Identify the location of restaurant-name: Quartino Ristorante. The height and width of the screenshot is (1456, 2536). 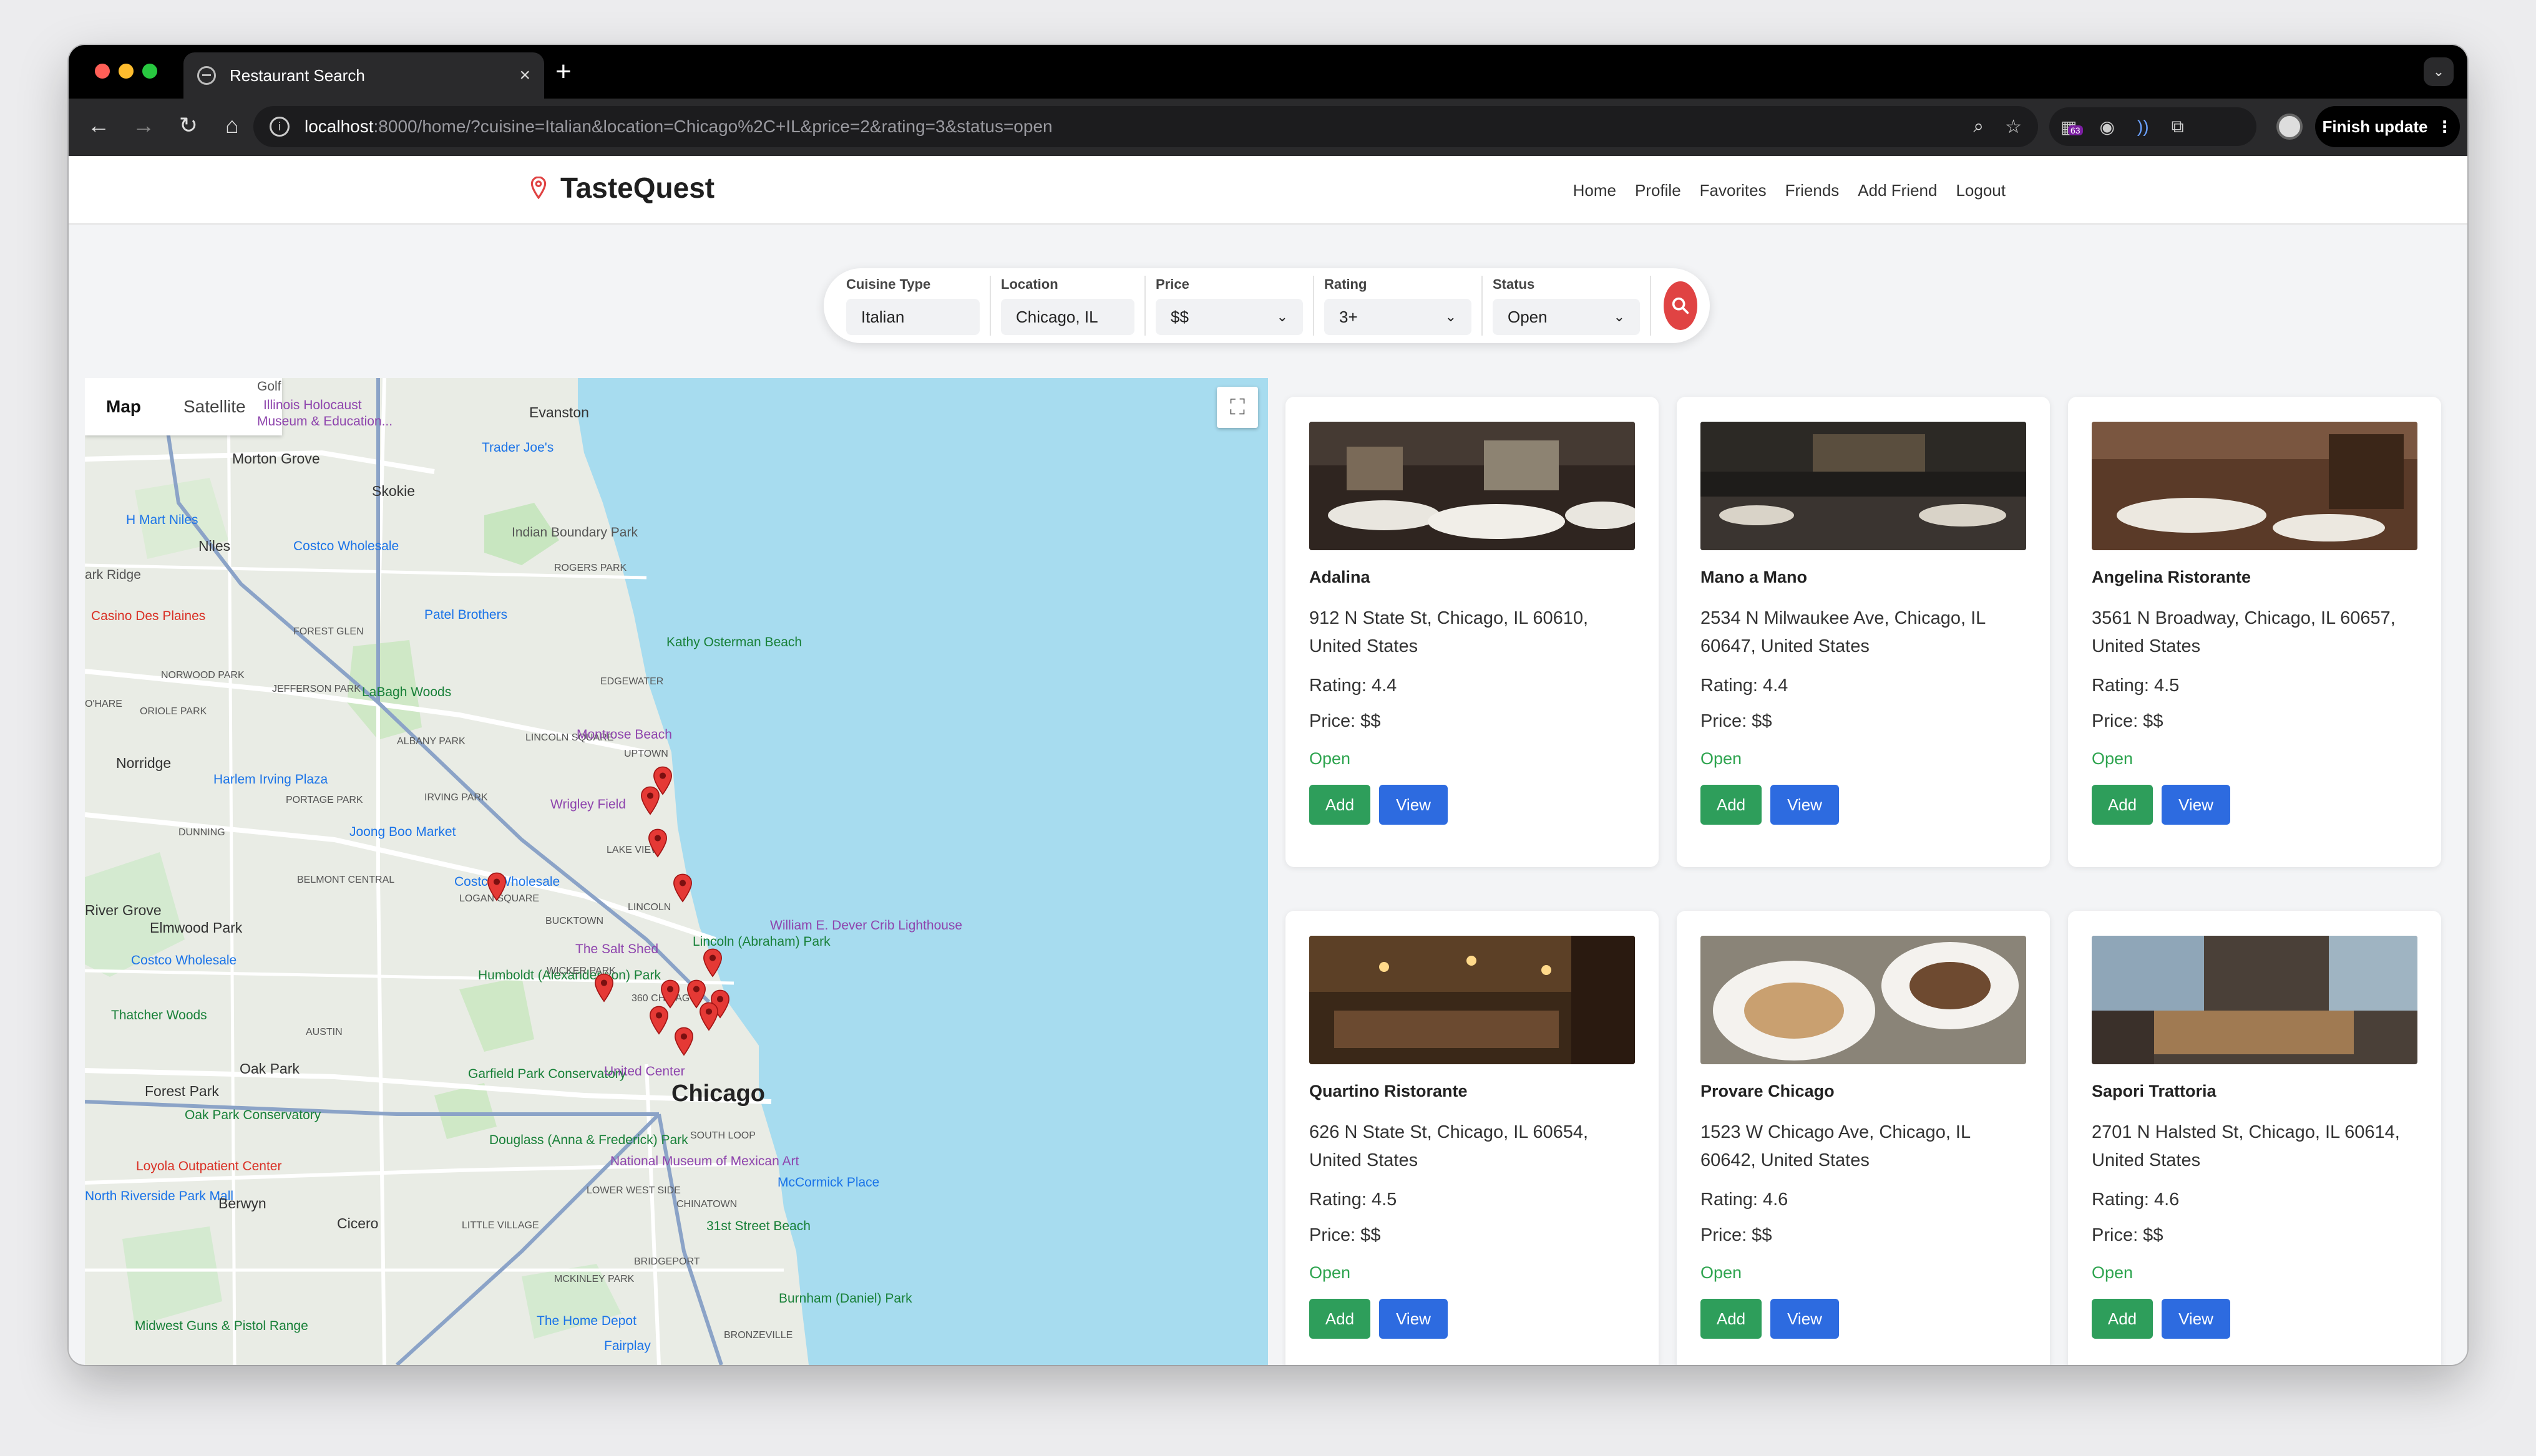
(1389, 1091).